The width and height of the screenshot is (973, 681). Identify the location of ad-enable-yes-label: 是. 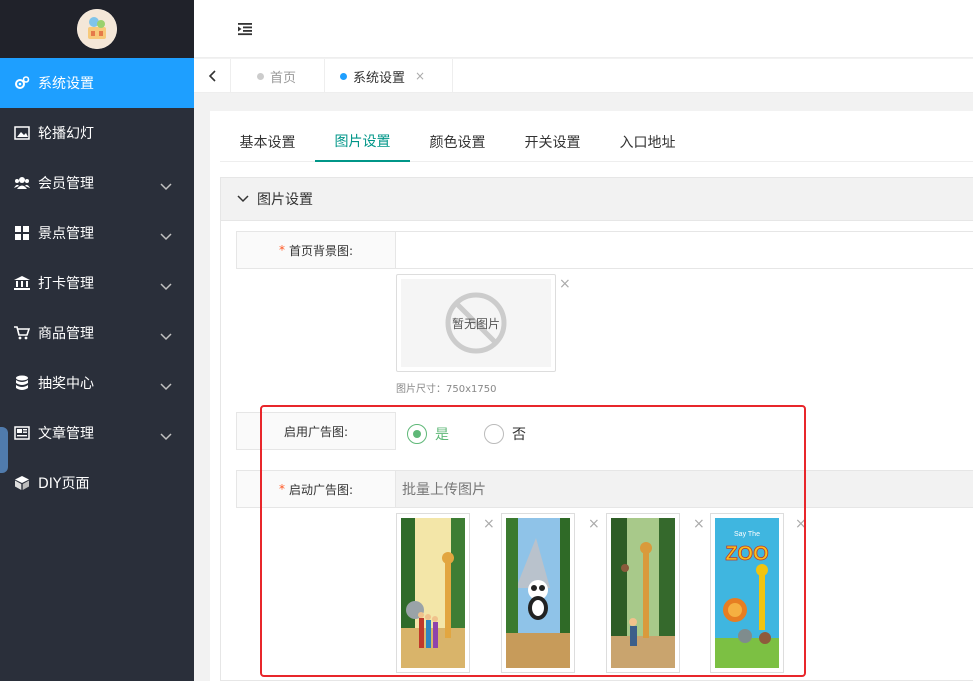
(442, 435).